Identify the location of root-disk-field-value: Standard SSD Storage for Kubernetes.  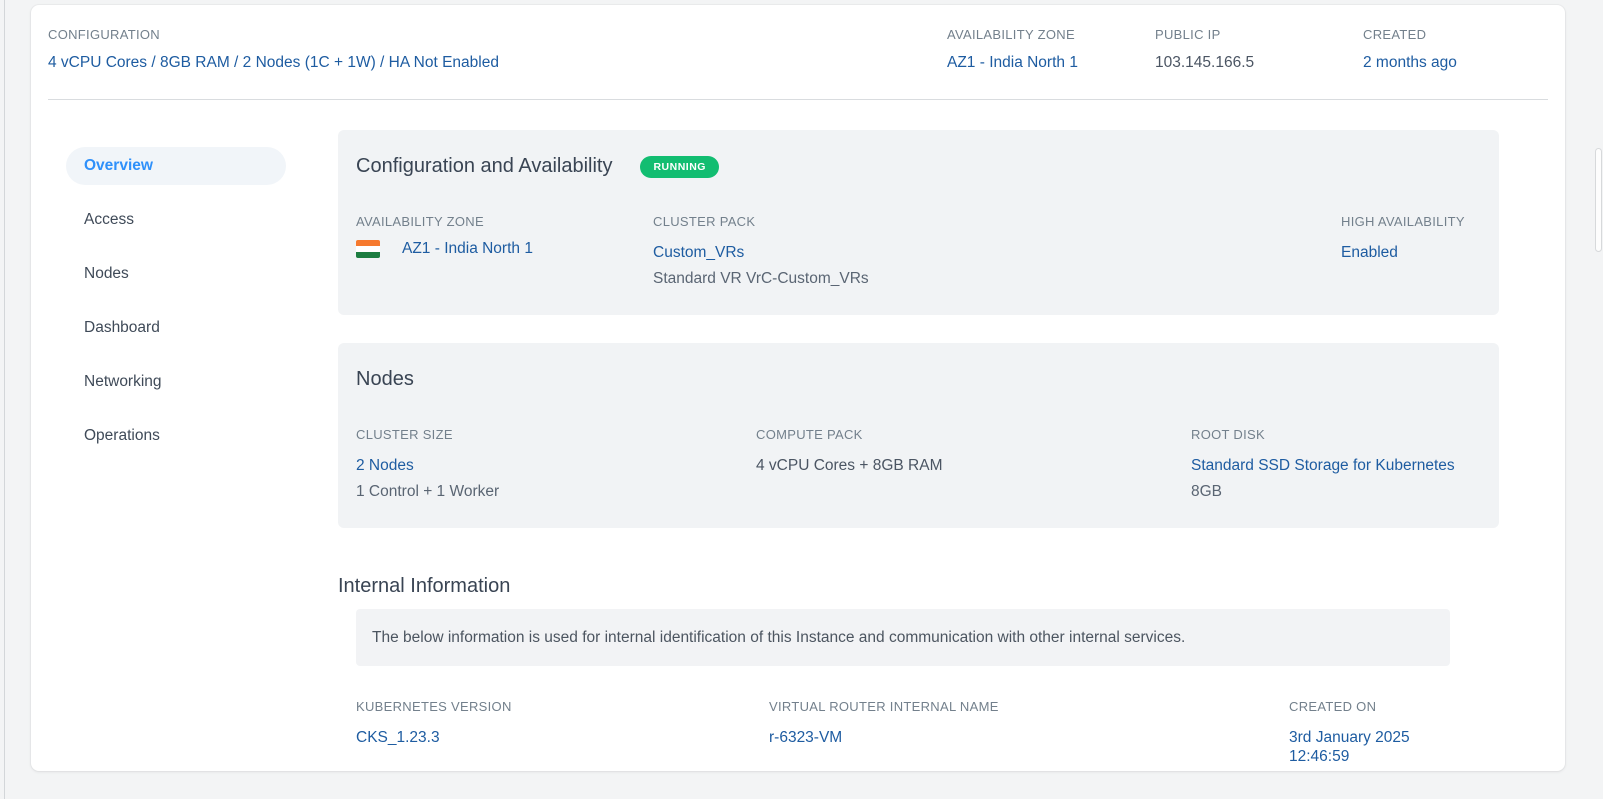
(1336, 465).